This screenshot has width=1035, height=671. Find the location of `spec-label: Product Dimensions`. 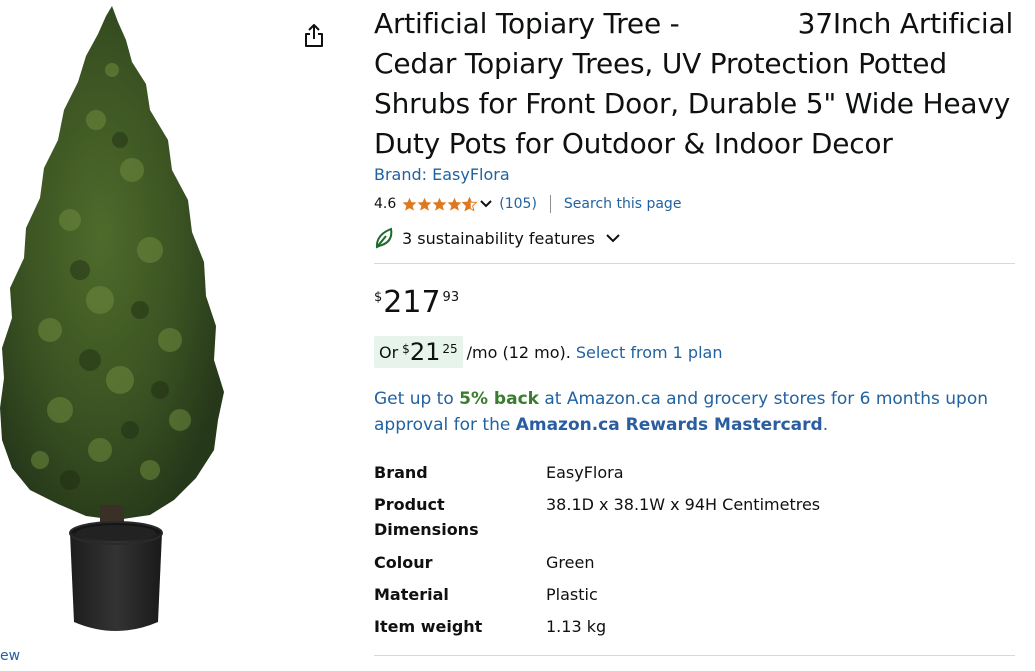

spec-label: Product Dimensions is located at coordinates (426, 517).